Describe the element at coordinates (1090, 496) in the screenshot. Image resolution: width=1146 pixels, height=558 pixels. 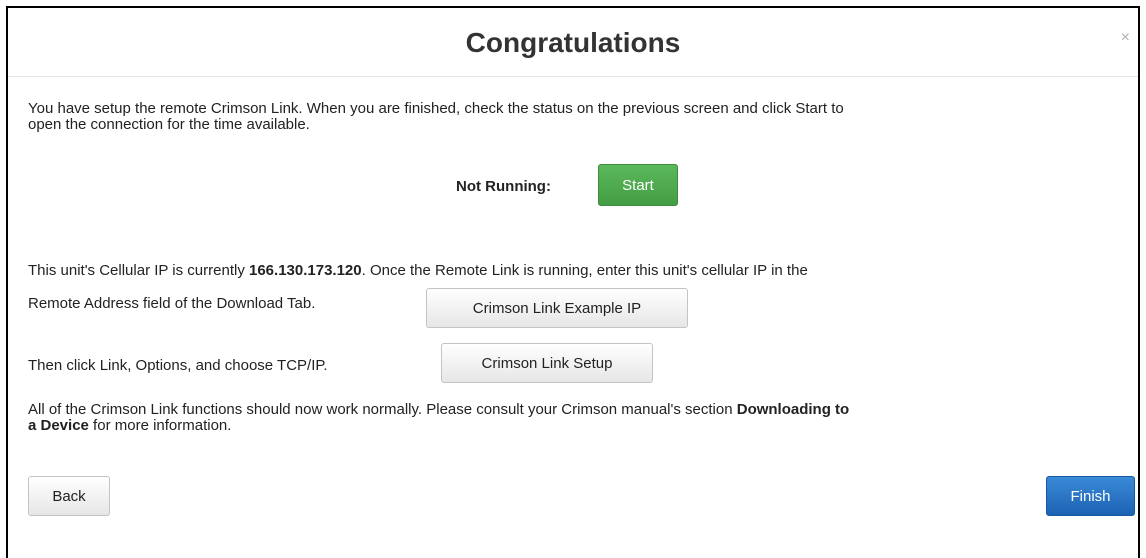
I see `finish-button: Finish` at that location.